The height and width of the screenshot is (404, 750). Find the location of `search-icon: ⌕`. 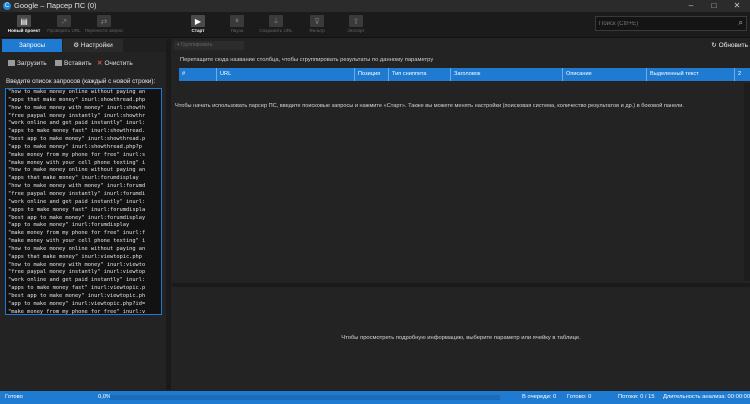

search-icon: ⌕ is located at coordinates (741, 23).